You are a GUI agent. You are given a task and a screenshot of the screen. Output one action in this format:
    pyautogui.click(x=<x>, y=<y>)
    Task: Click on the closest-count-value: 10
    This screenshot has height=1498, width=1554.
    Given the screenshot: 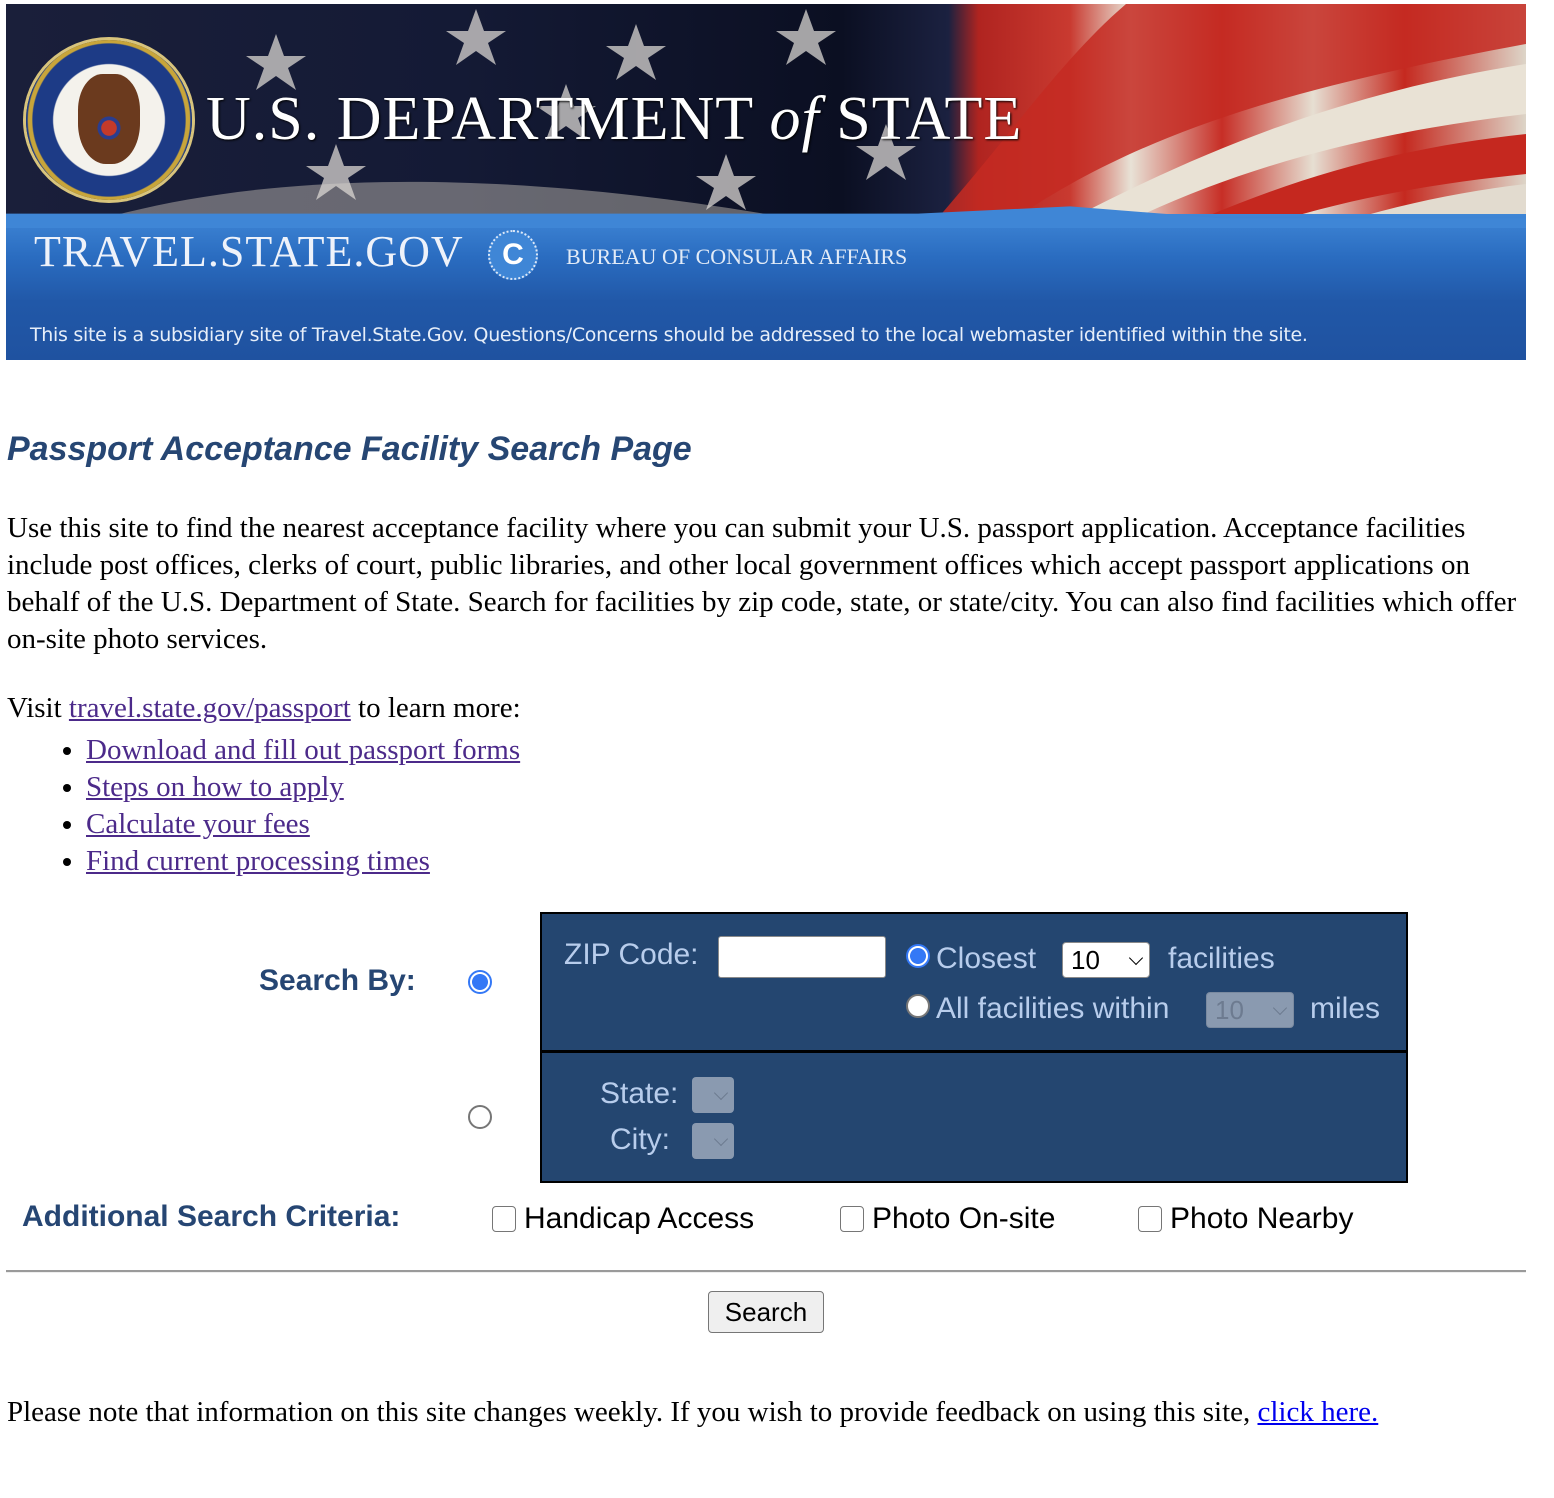 What is the action you would take?
    pyautogui.click(x=1085, y=959)
    